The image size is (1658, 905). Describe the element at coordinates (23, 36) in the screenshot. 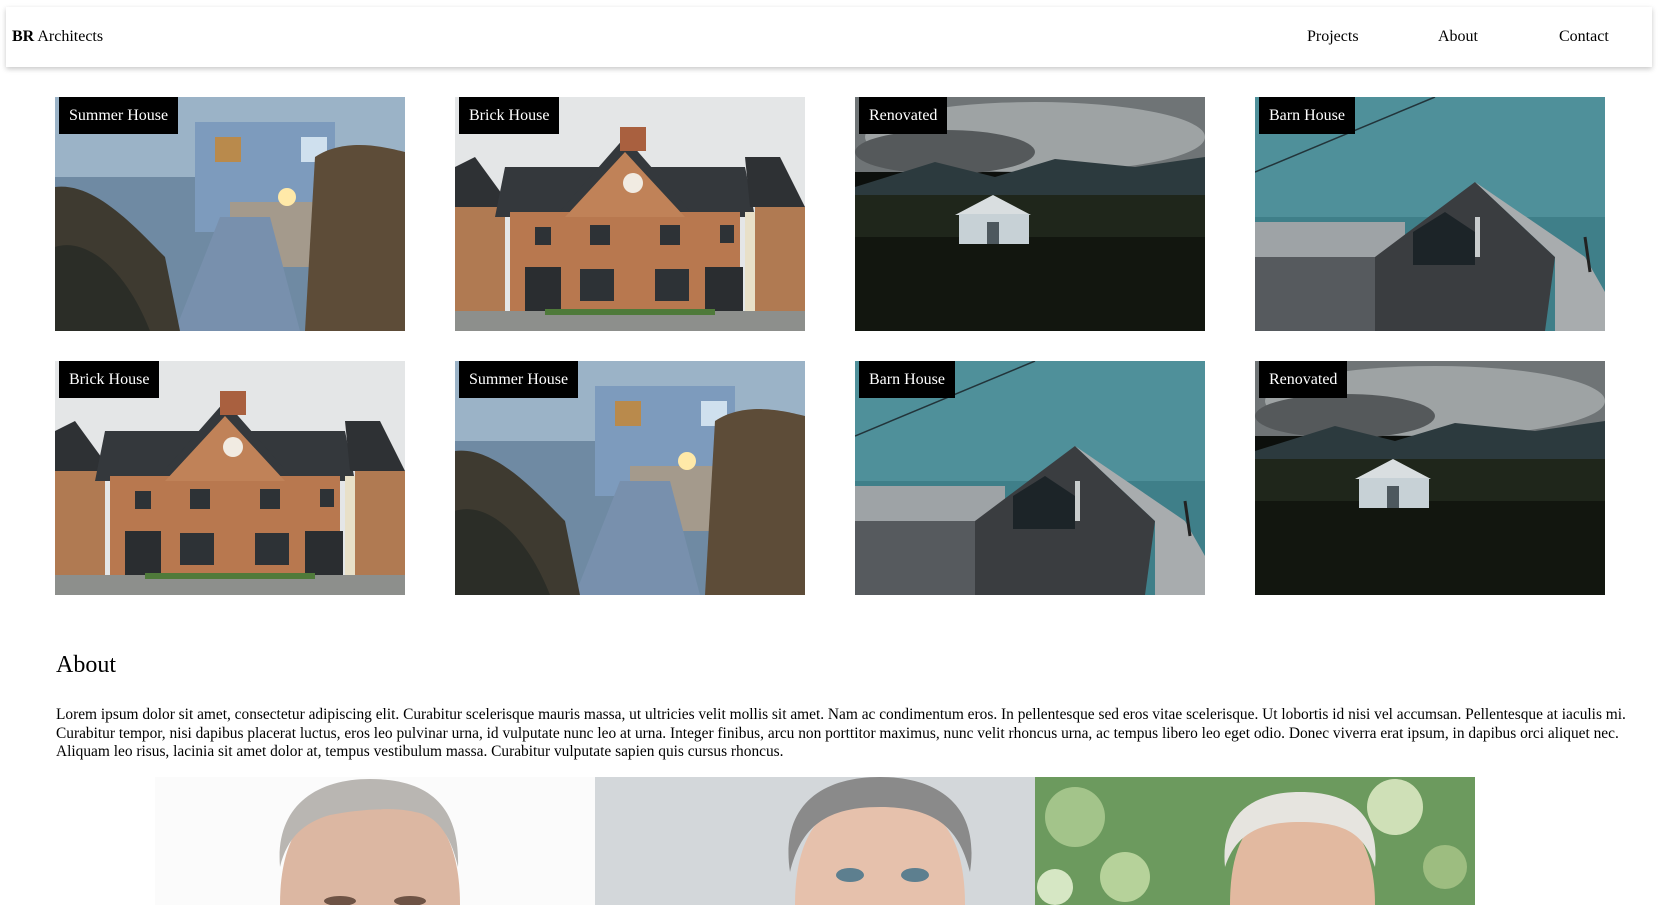

I see `brand-bold: BR` at that location.